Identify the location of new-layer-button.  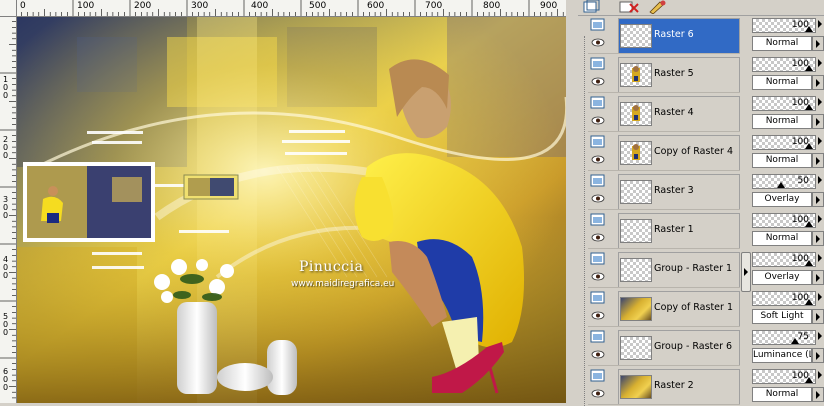
(591, 7).